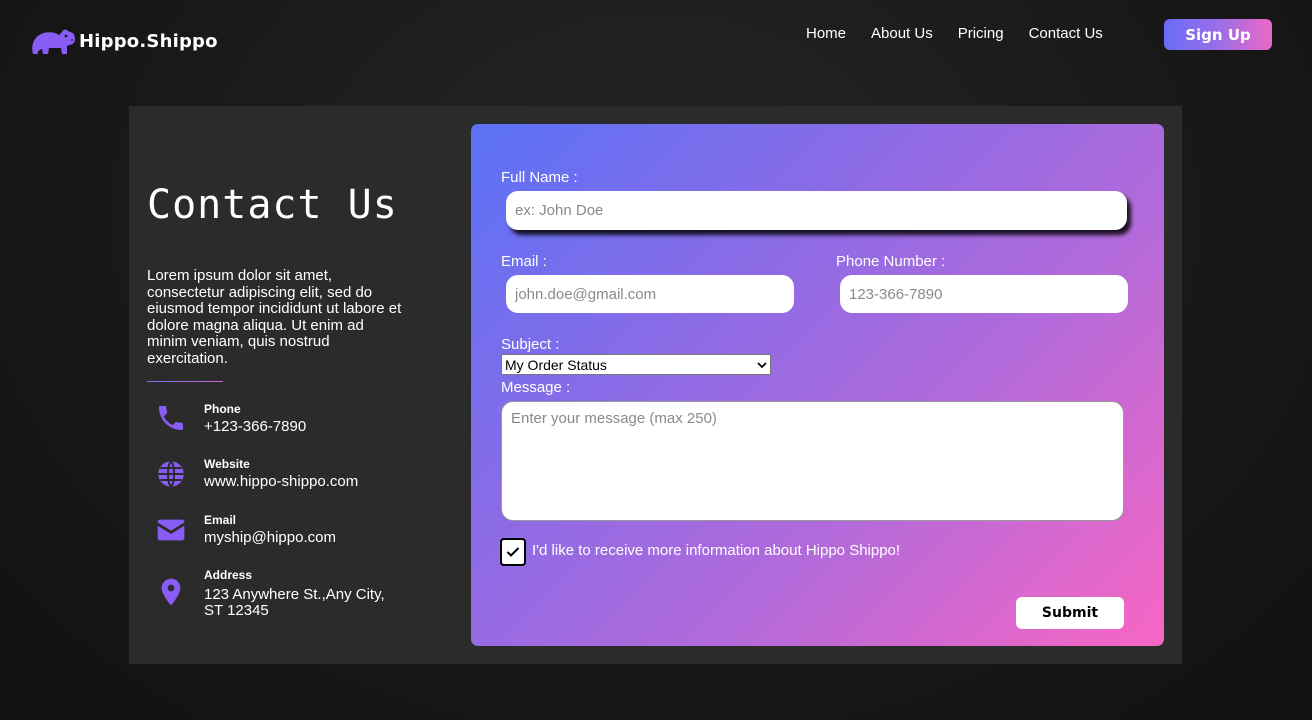 The width and height of the screenshot is (1312, 720). Describe the element at coordinates (171, 418) in the screenshot. I see `phone-icon` at that location.